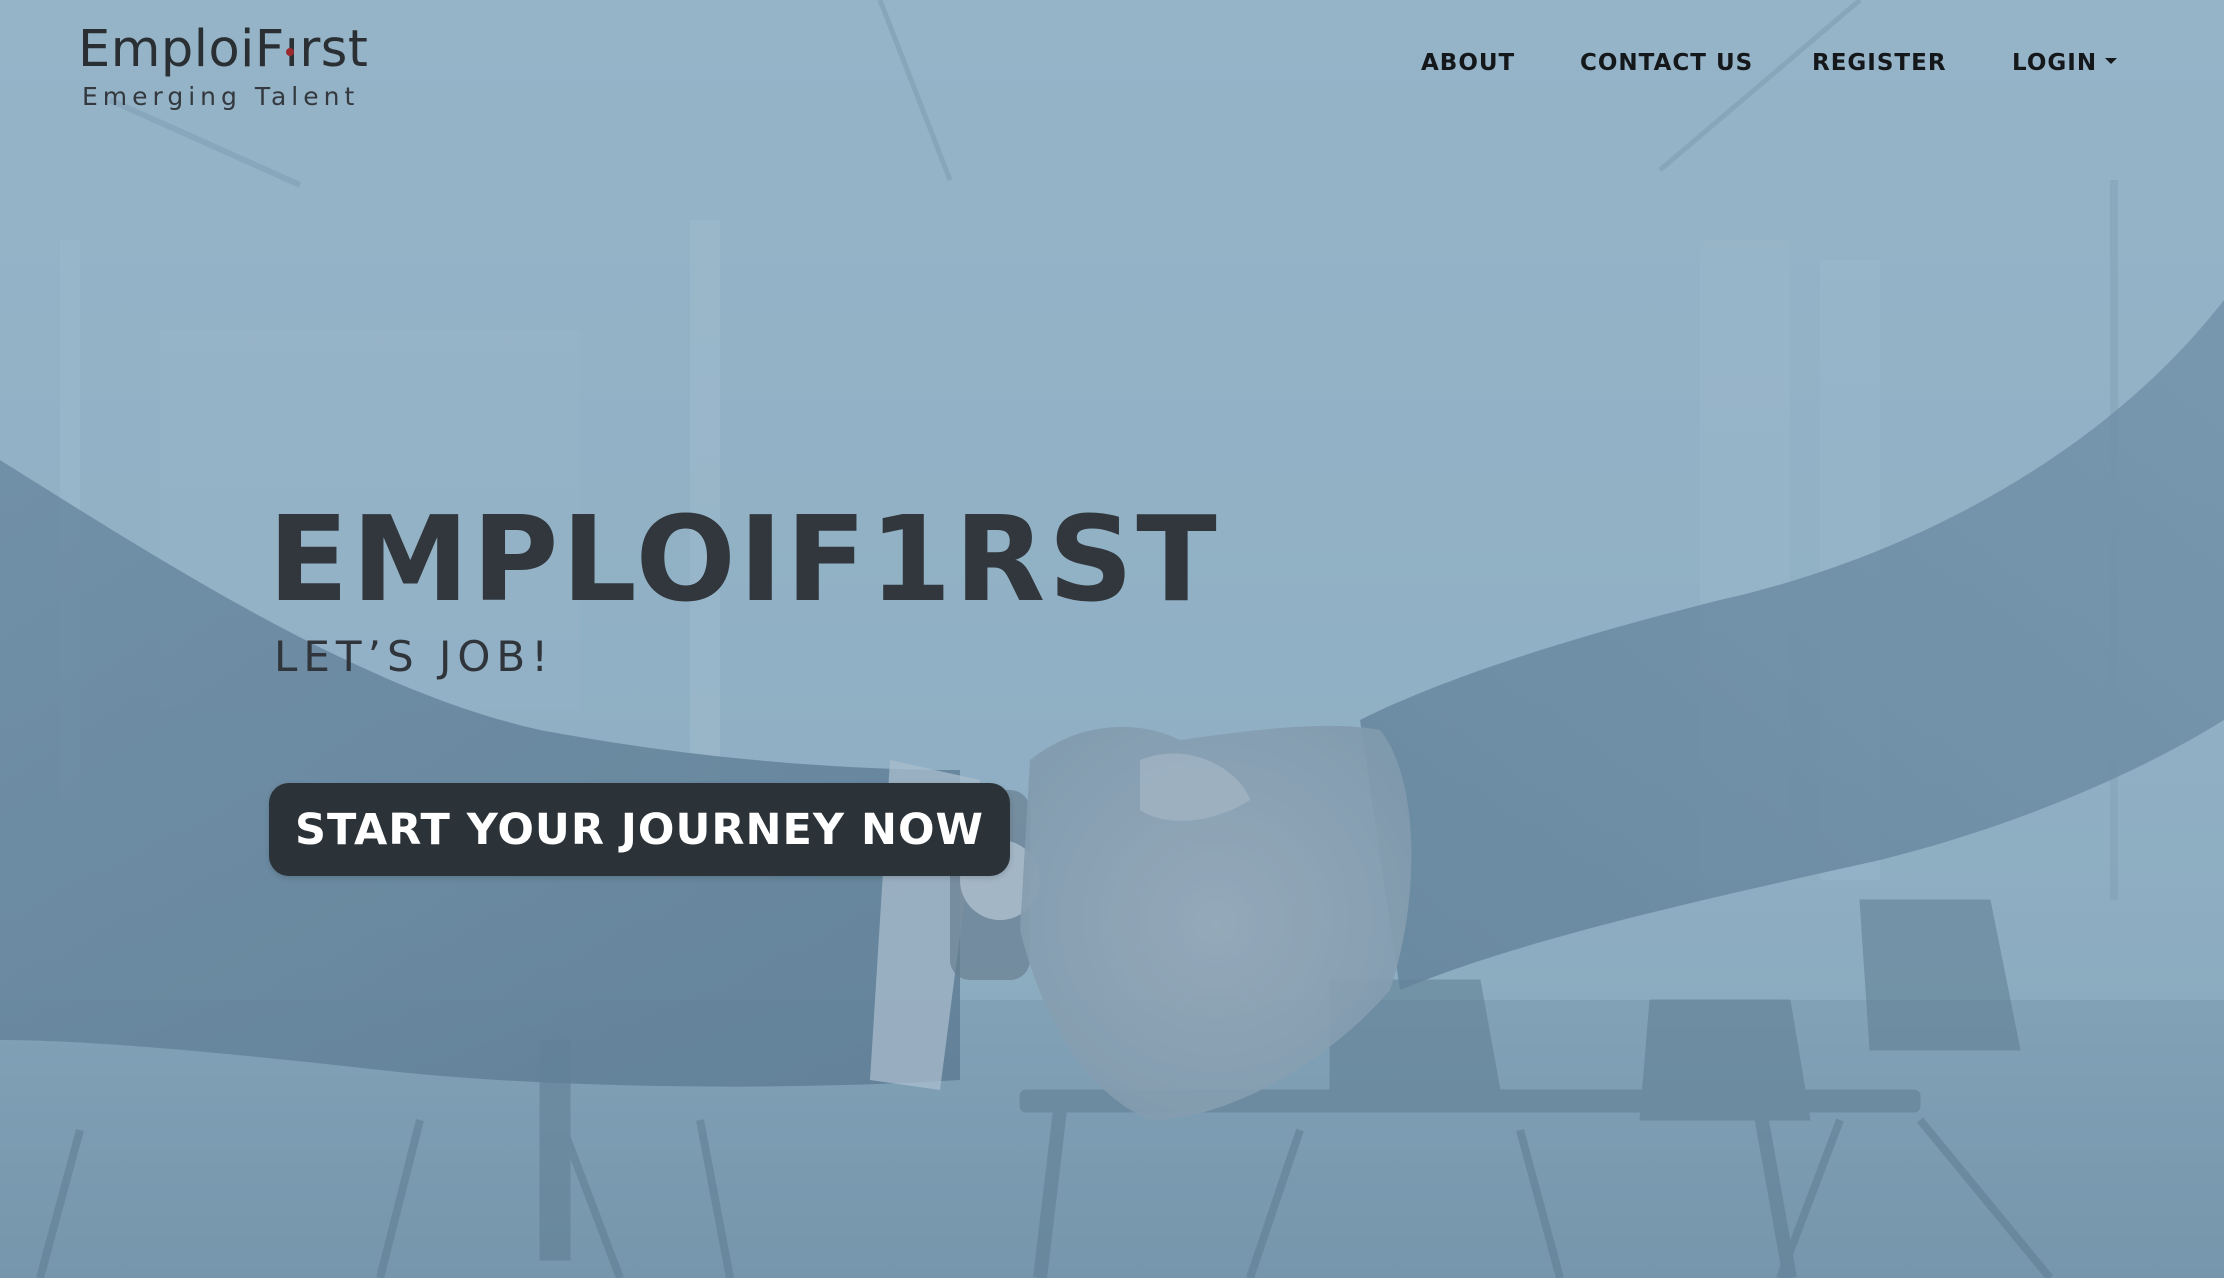 The height and width of the screenshot is (1278, 2224). Describe the element at coordinates (2055, 63) in the screenshot. I see `nav-login-label: LOGIN` at that location.